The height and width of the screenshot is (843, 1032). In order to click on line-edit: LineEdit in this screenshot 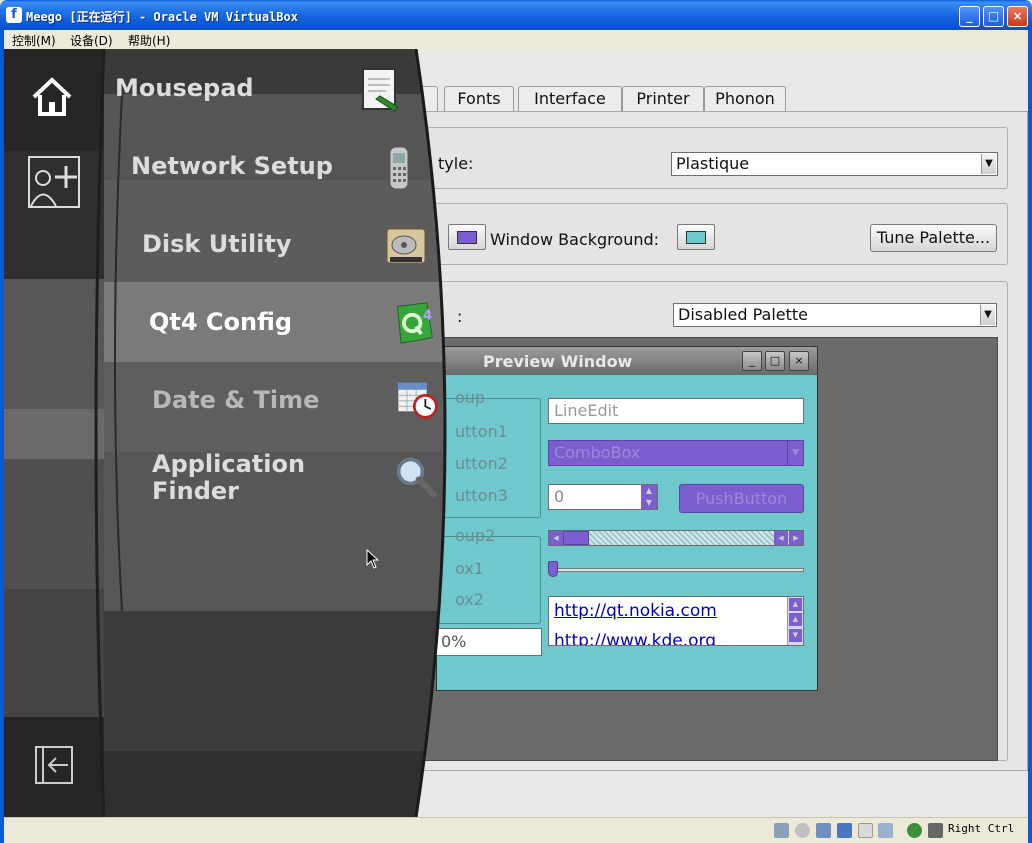, I will do `click(676, 411)`.